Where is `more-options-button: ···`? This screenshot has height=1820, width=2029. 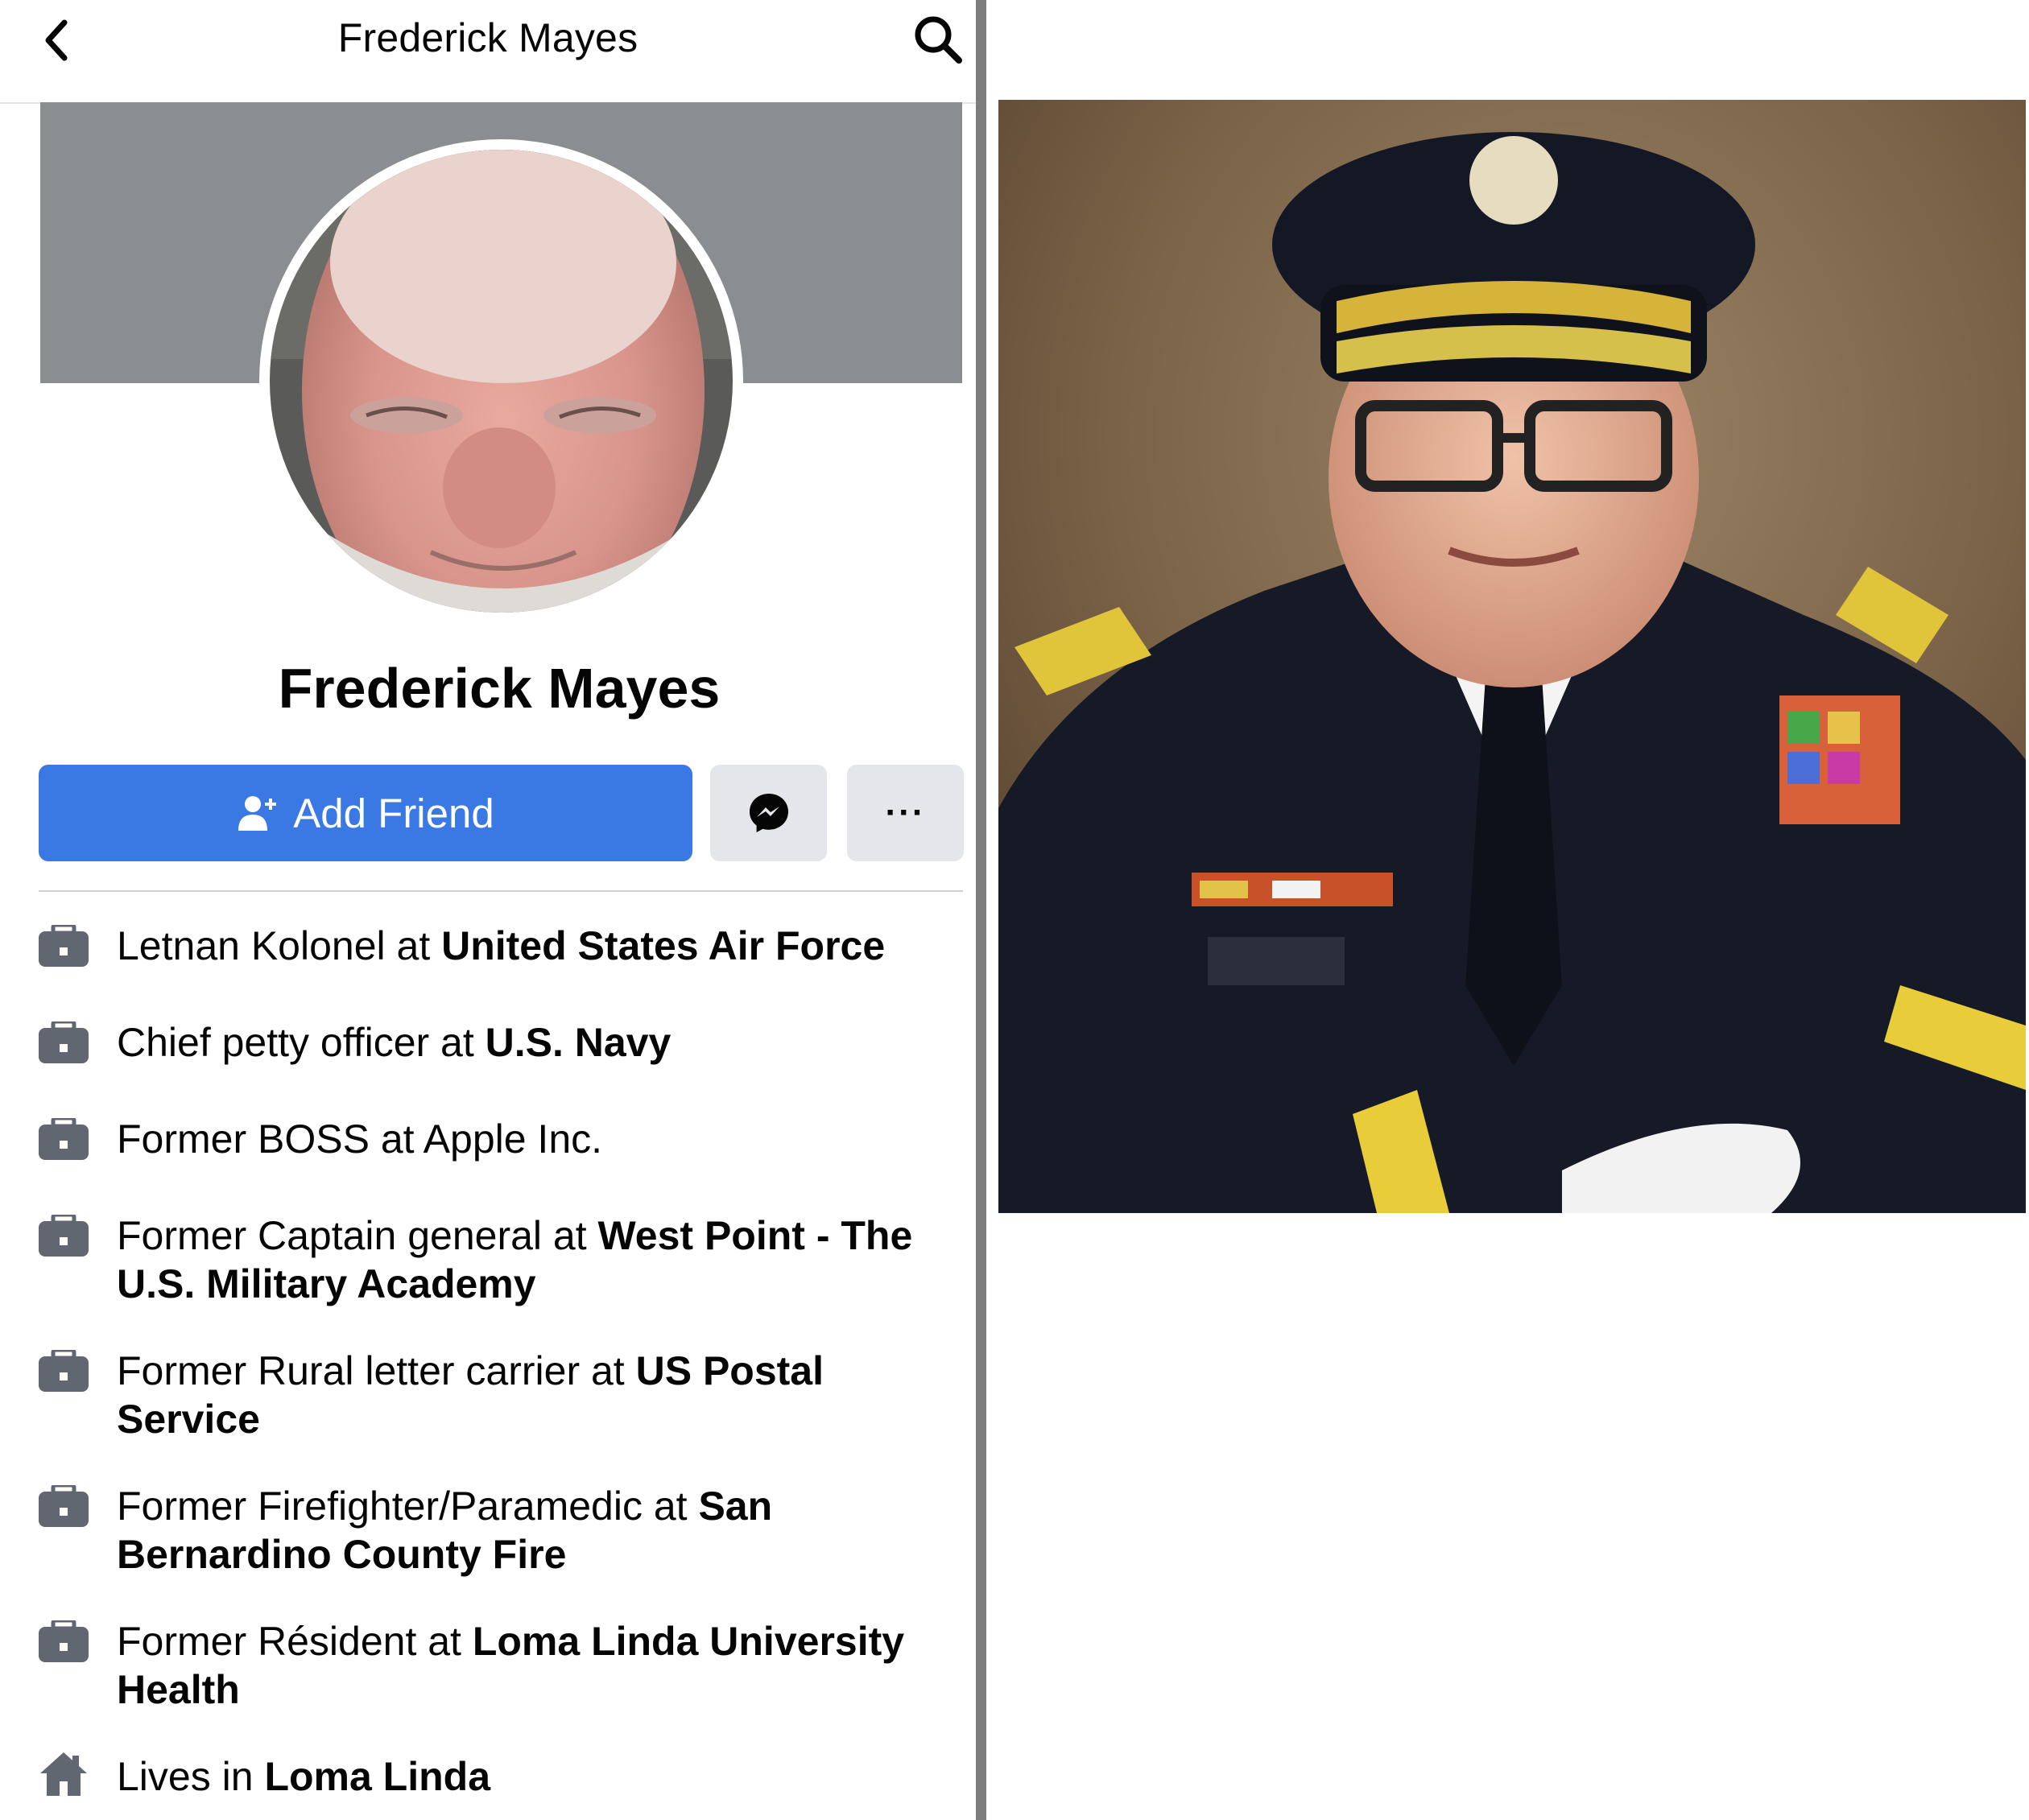 more-options-button: ··· is located at coordinates (906, 813).